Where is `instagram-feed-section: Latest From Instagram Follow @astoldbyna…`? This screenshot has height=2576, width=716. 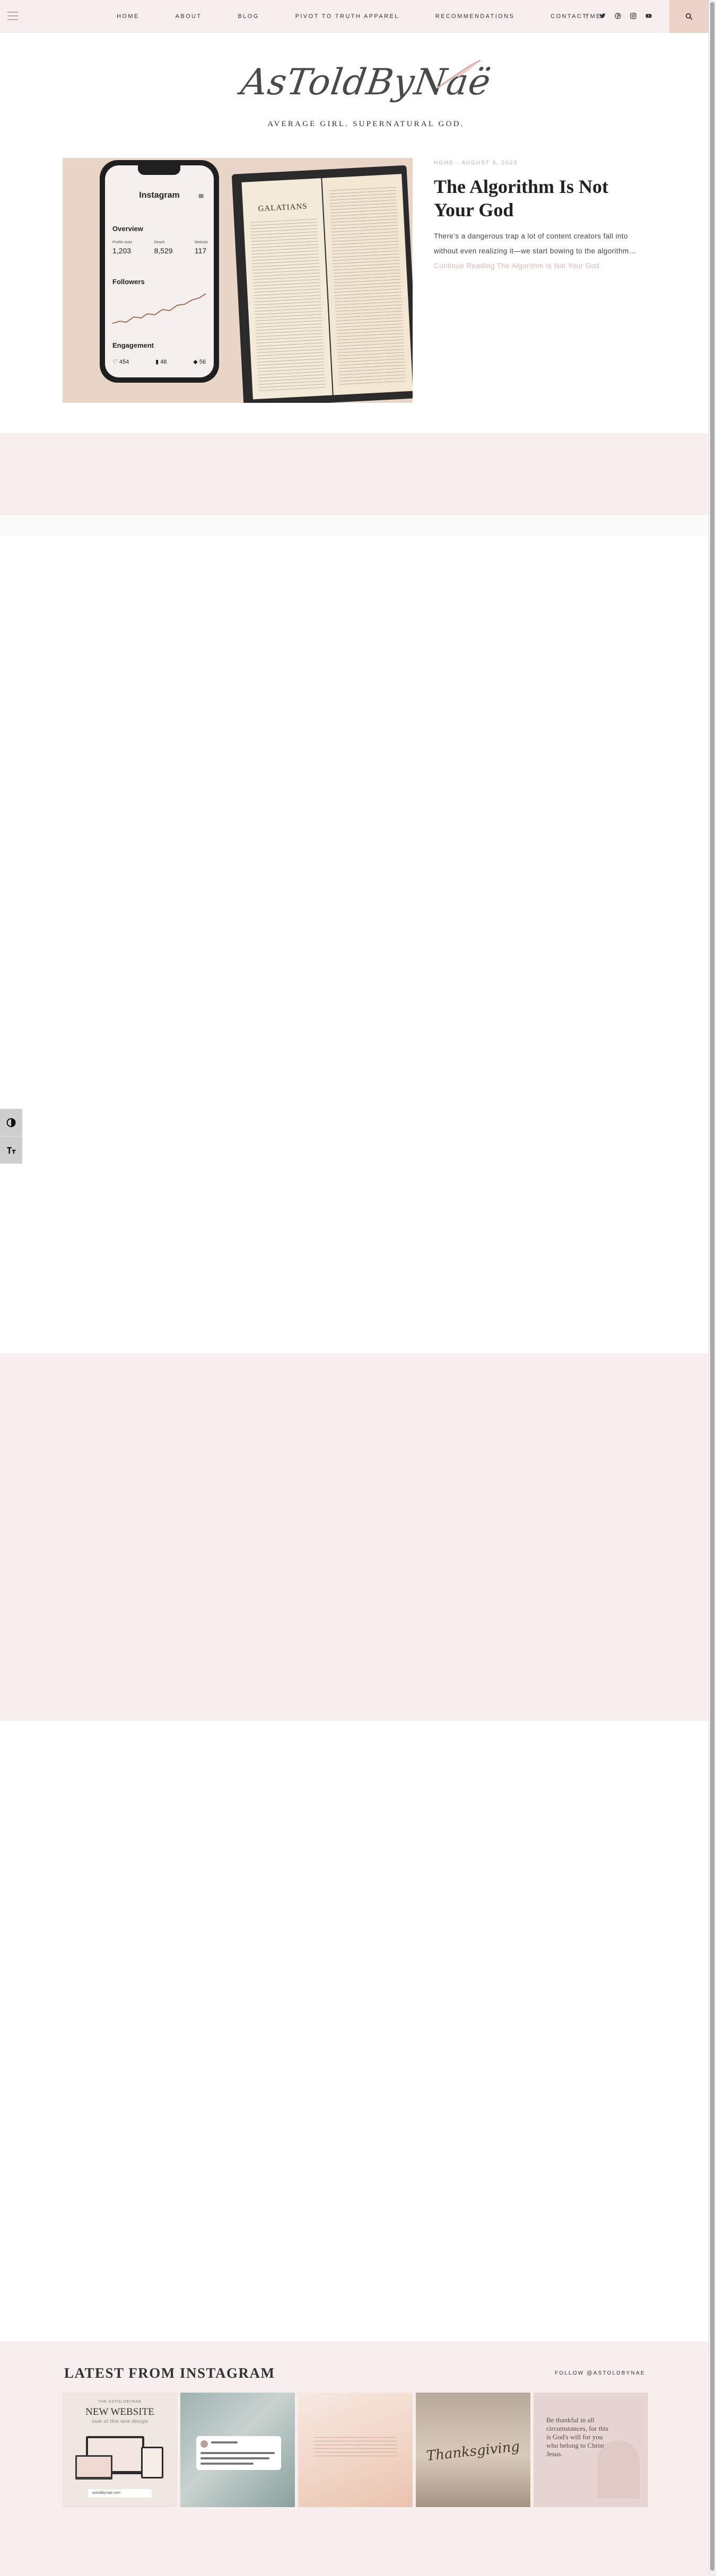 instagram-feed-section: Latest From Instagram Follow @astoldbyna… is located at coordinates (355, 2459).